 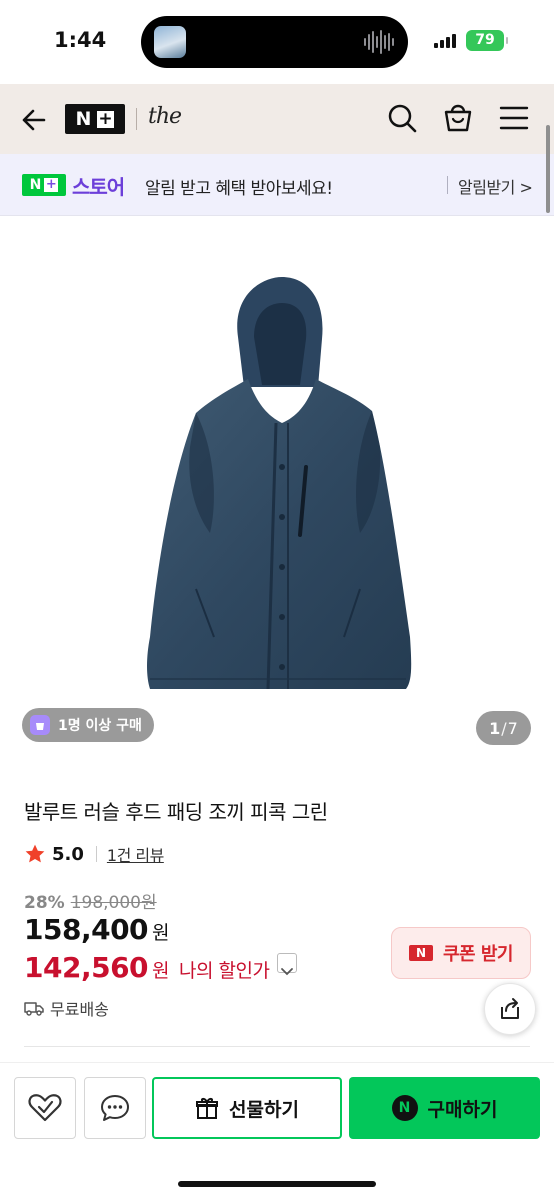 What do you see at coordinates (487, 40) in the screenshot?
I see `battery-indicator: 79` at bounding box center [487, 40].